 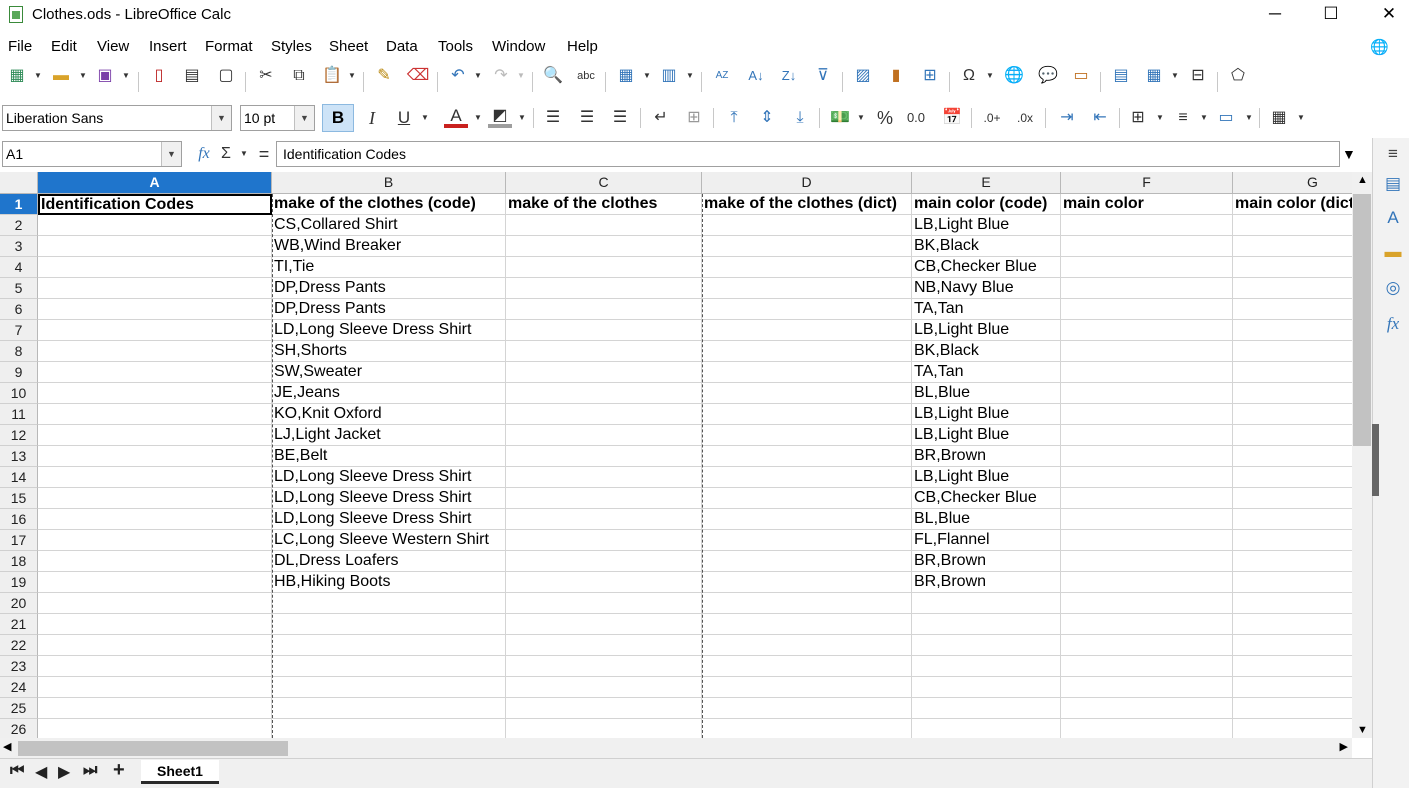 I want to click on cell-d3, so click(x=807, y=246).